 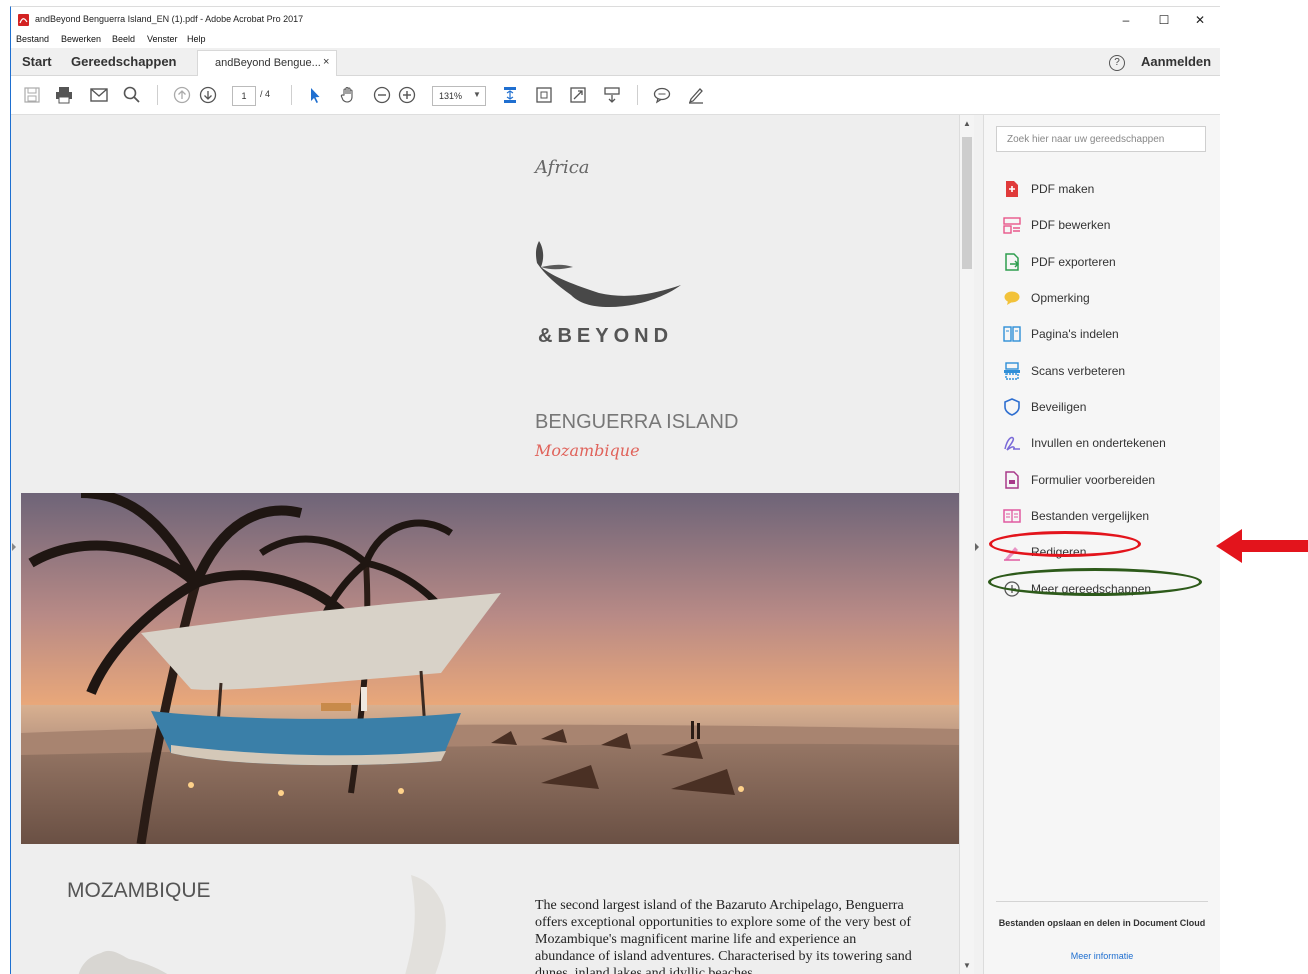 I want to click on help-icon: ?, so click(x=1117, y=63).